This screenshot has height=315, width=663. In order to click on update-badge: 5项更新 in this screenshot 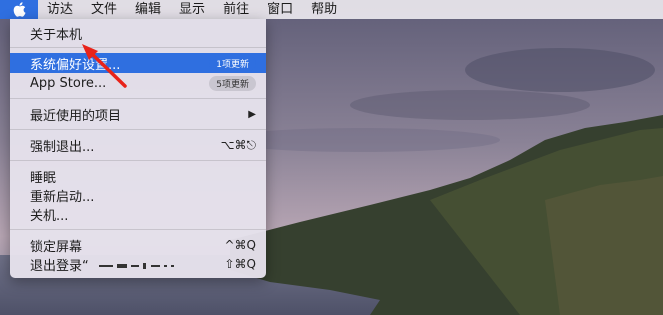, I will do `click(232, 83)`.